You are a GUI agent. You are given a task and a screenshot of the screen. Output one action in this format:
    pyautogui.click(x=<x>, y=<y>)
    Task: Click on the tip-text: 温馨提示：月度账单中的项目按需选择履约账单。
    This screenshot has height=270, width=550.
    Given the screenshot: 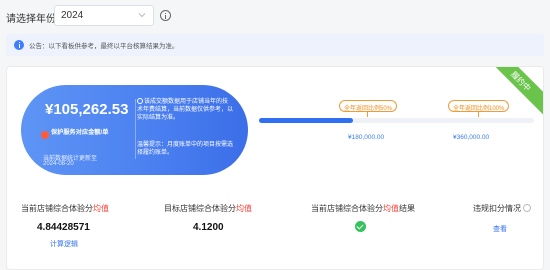 What is the action you would take?
    pyautogui.click(x=185, y=149)
    